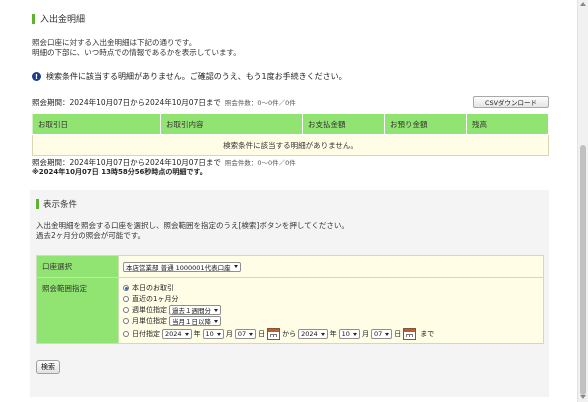 Image resolution: width=588 pixels, height=402 pixels. Describe the element at coordinates (229, 334) in the screenshot. I see `unit-month: 月` at that location.